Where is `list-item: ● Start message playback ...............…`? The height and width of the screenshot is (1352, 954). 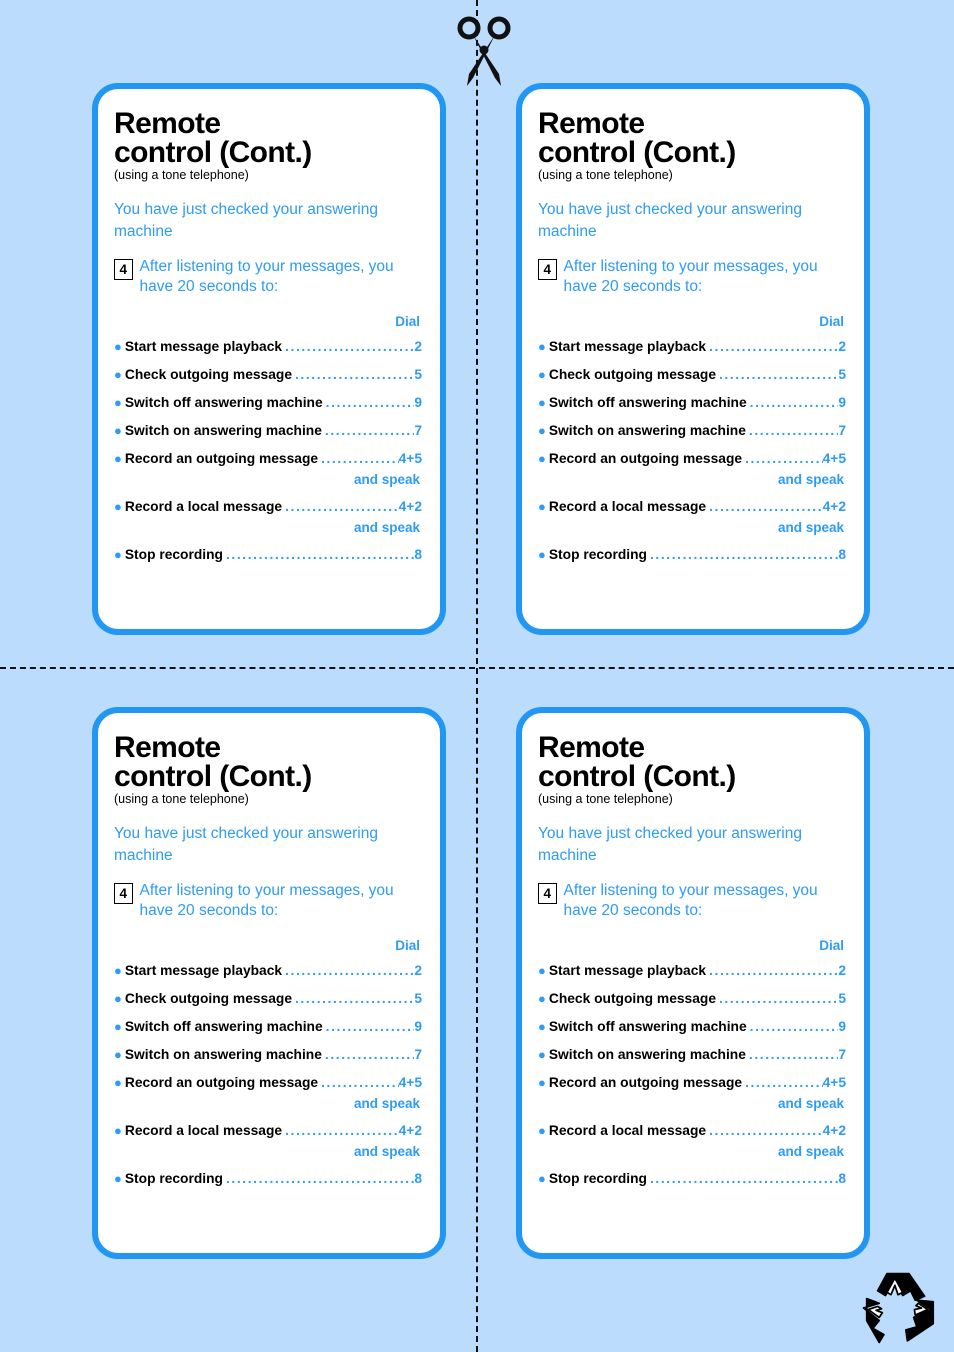 list-item: ● Start message playback ...............… is located at coordinates (692, 970).